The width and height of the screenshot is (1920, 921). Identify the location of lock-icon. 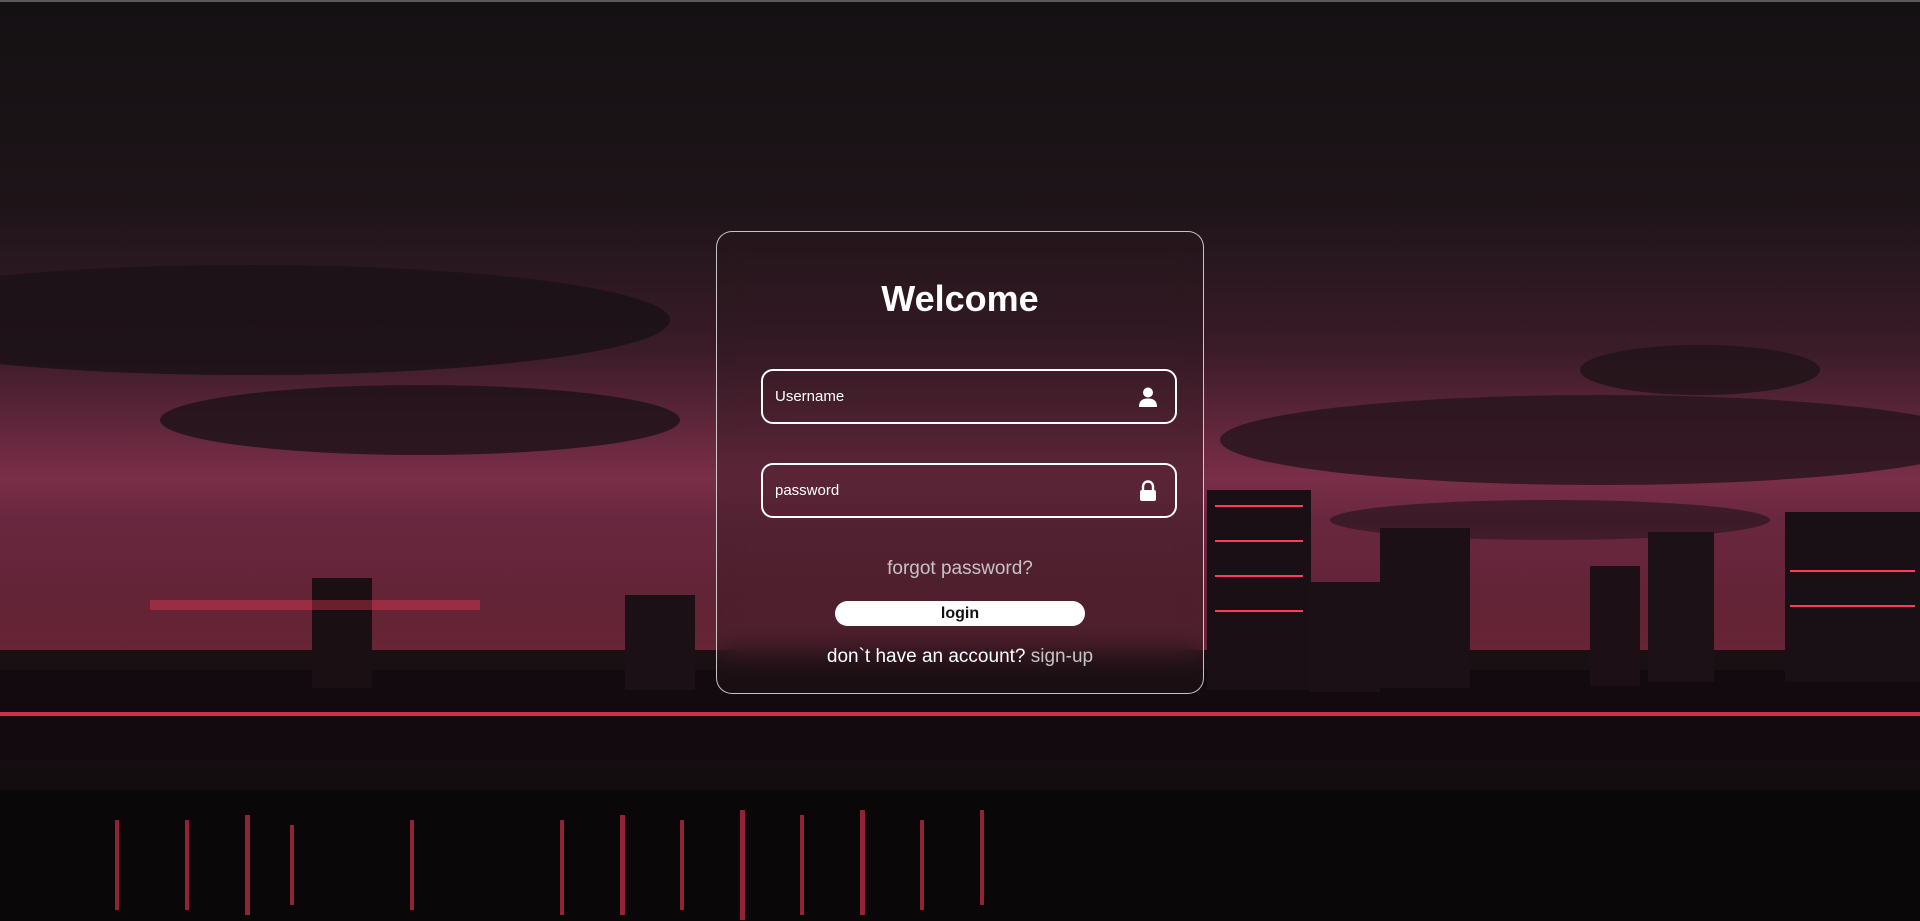
(1148, 490).